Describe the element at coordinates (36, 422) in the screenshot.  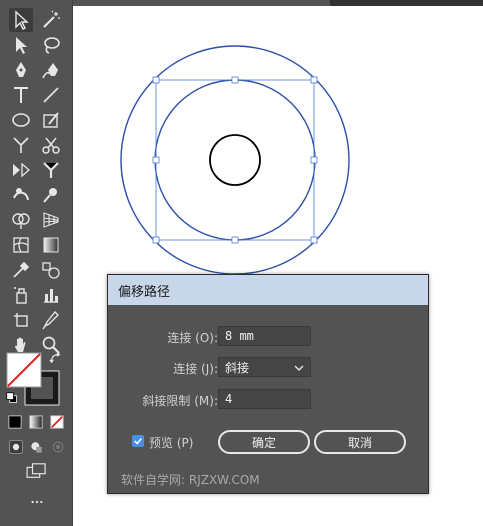
I see `gradient-mode-icon` at that location.